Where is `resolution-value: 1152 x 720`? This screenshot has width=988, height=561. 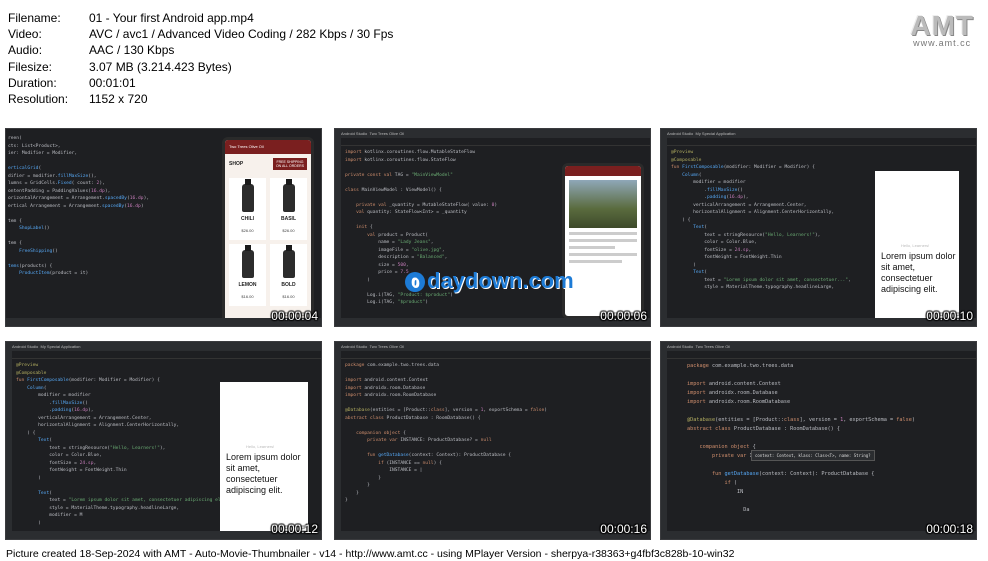 resolution-value: 1152 x 720 is located at coordinates (118, 99).